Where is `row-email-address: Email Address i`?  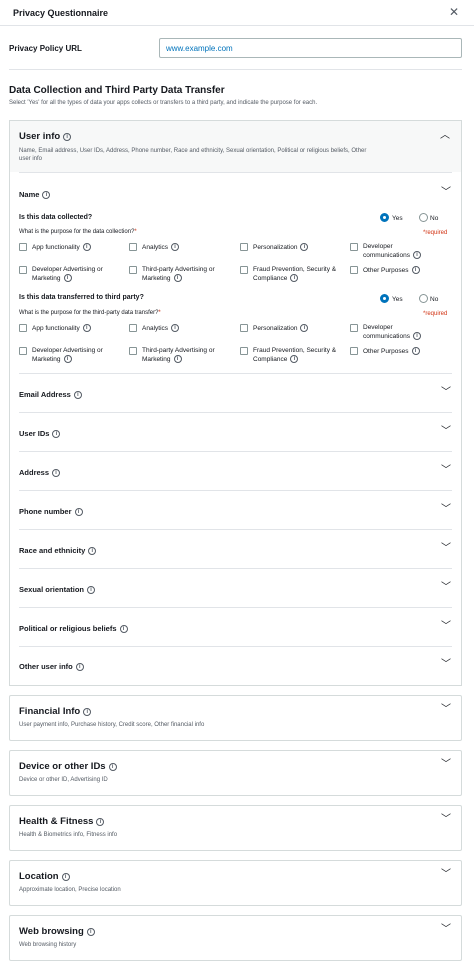 row-email-address: Email Address i is located at coordinates (50, 394).